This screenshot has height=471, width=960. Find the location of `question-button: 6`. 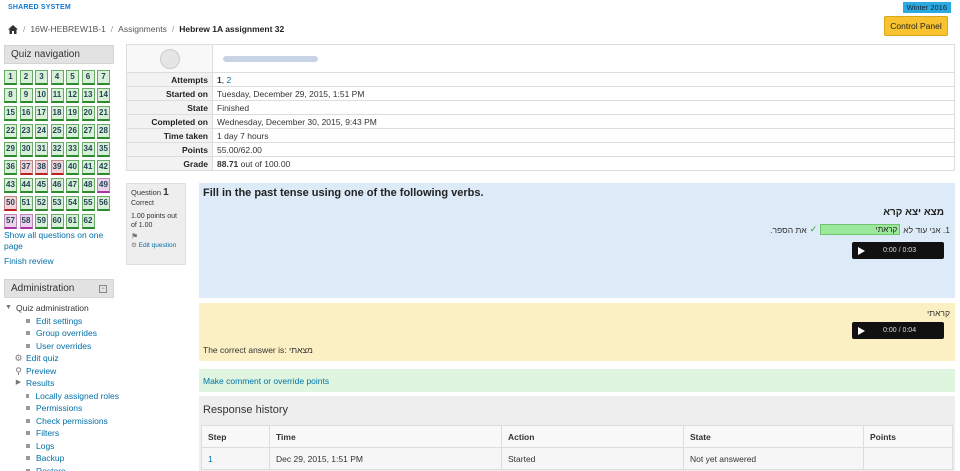

question-button: 6 is located at coordinates (88, 77).